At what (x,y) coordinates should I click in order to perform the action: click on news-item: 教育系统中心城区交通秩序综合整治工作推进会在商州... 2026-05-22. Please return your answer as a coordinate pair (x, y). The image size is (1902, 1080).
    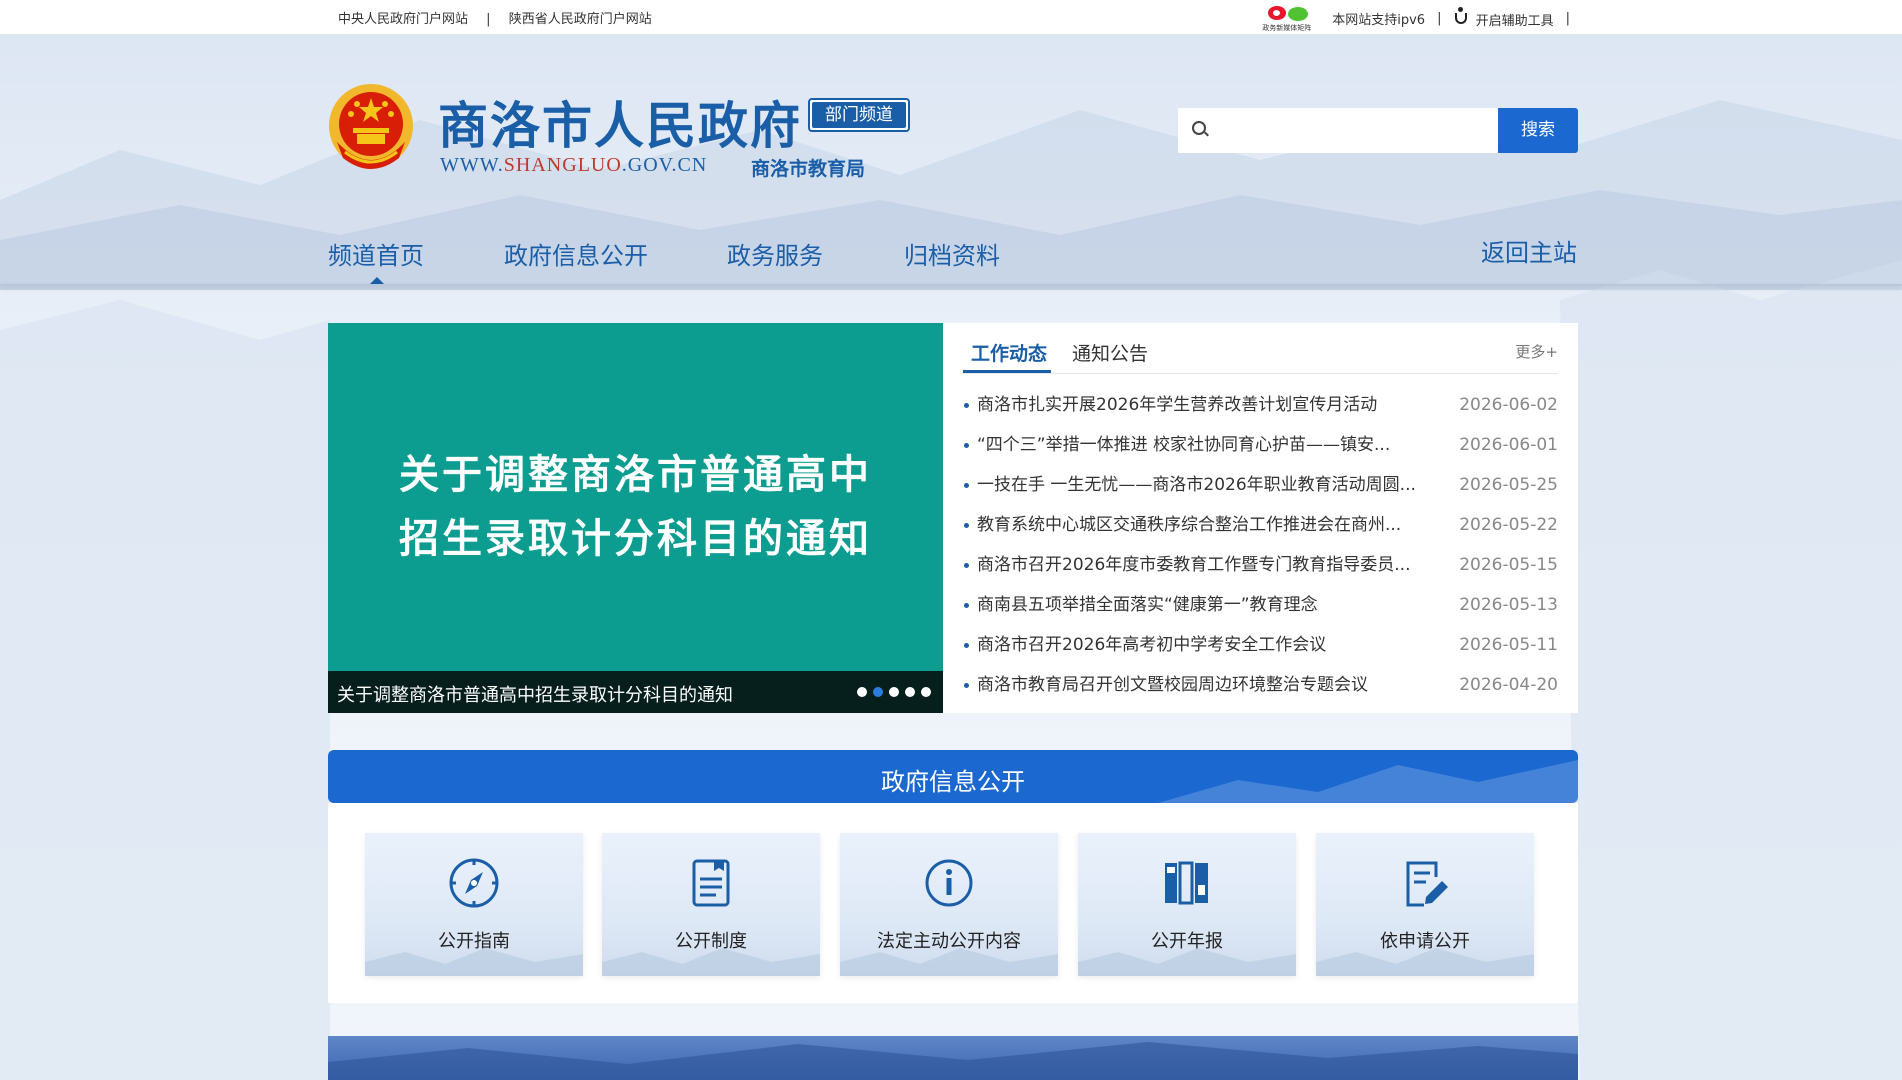
    Looking at the image, I should click on (1260, 525).